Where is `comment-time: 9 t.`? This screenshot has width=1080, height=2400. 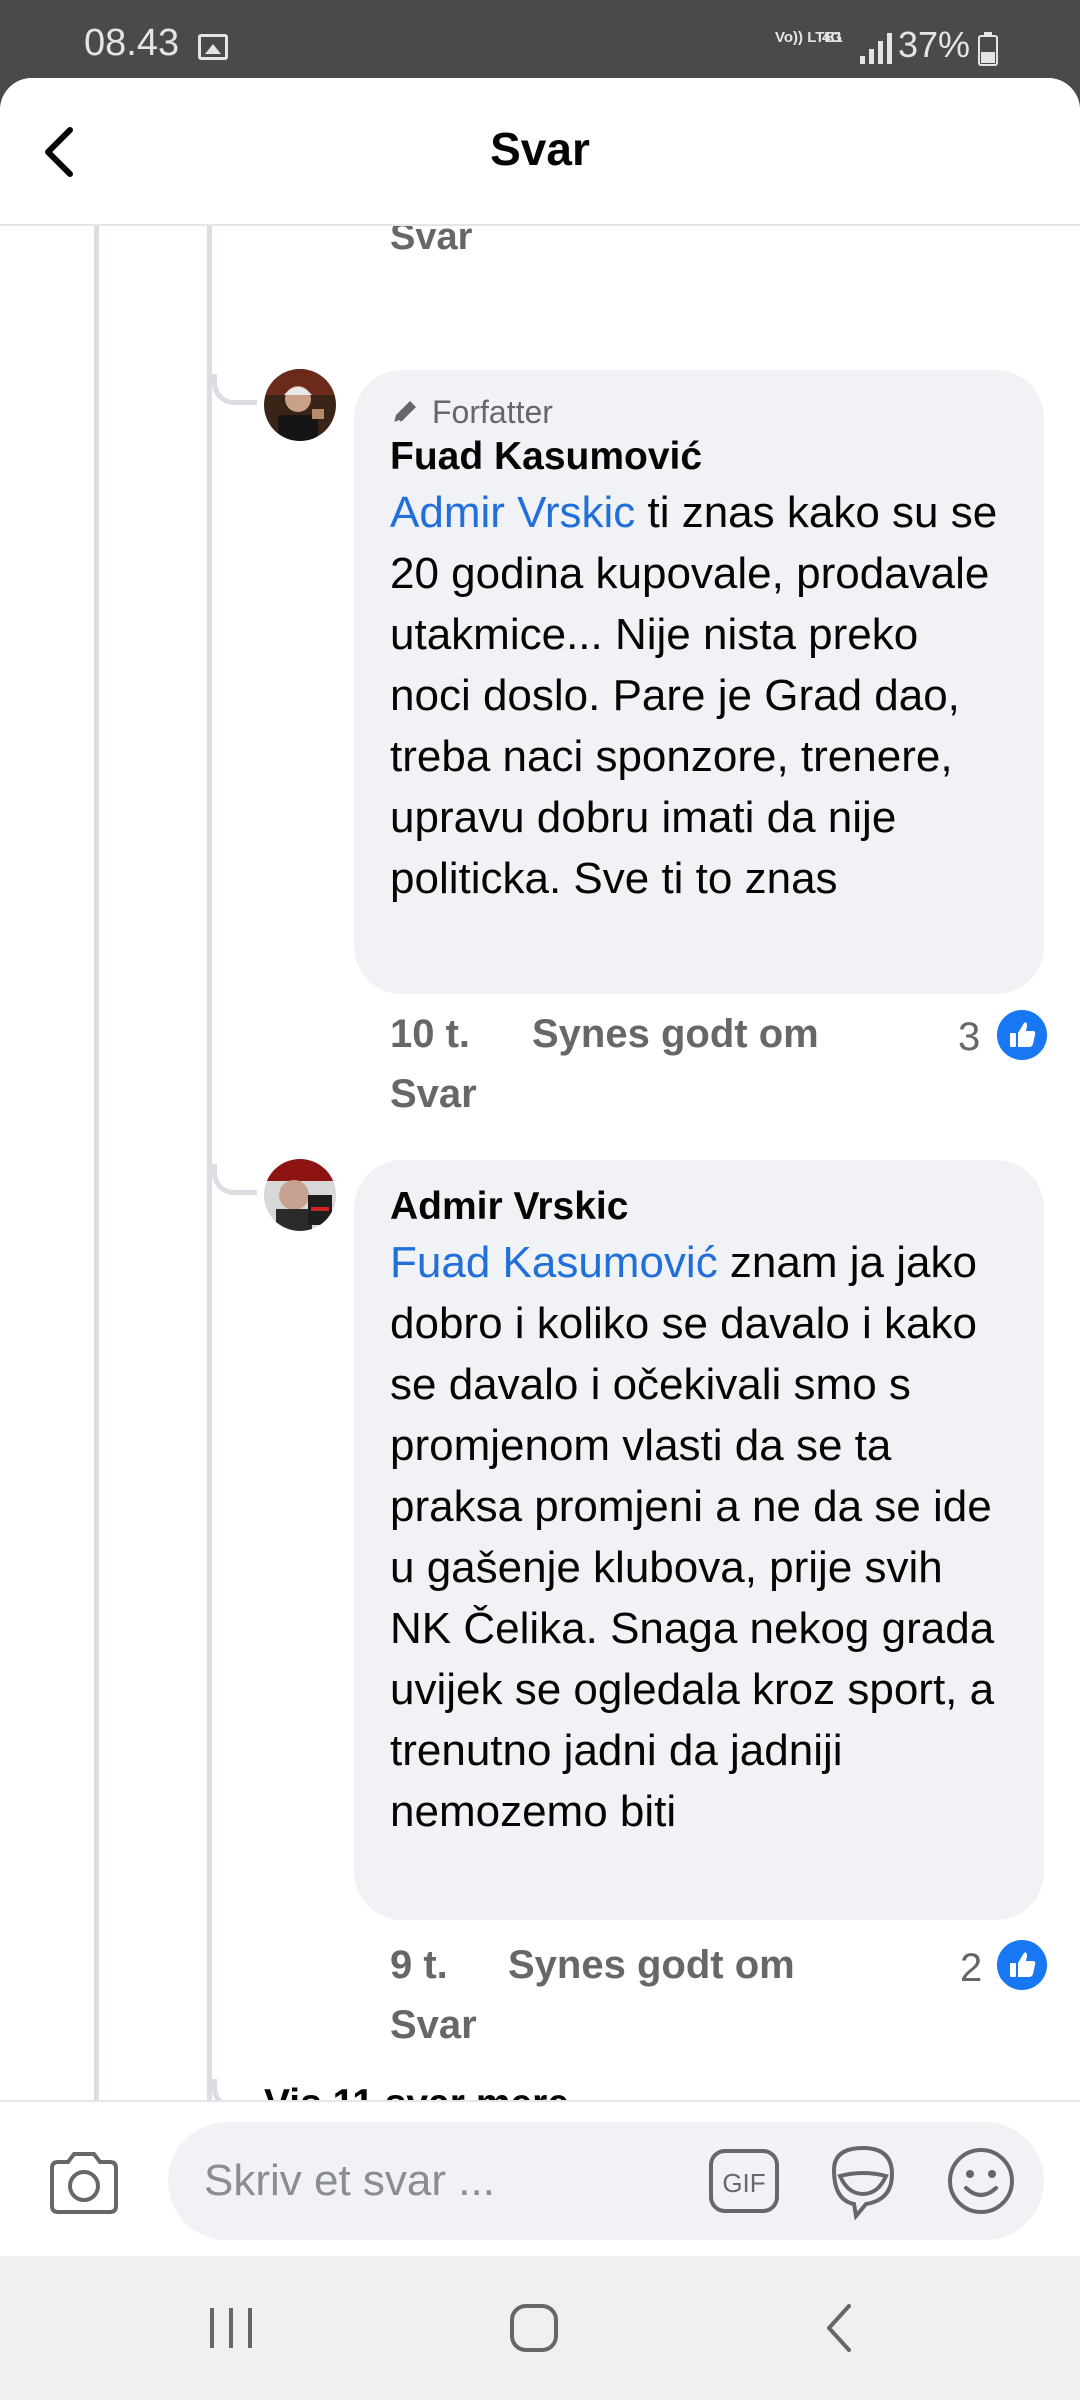
comment-time: 9 t. is located at coordinates (419, 1965).